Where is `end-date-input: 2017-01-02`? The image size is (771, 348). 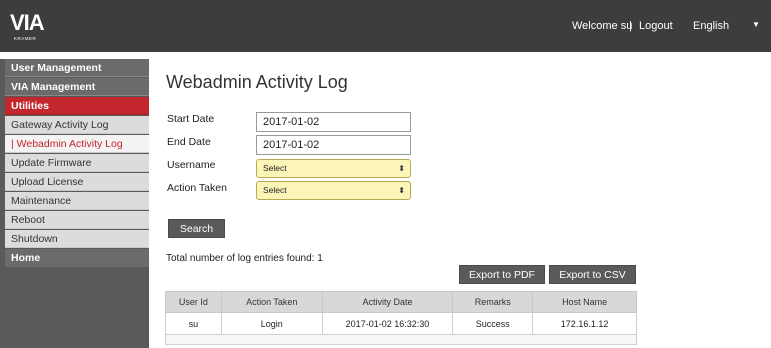 end-date-input: 2017-01-02 is located at coordinates (333, 145).